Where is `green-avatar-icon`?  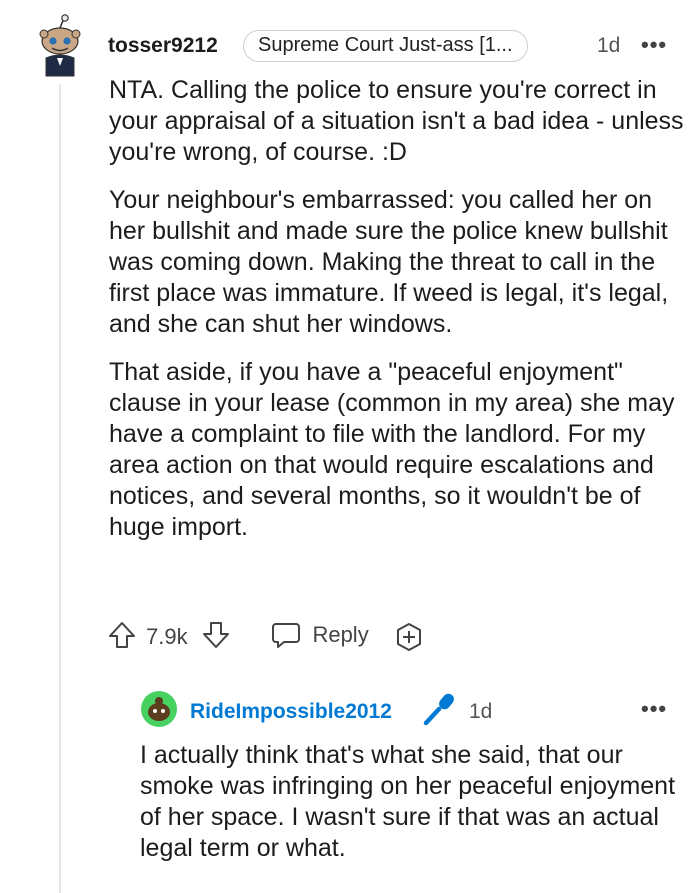 green-avatar-icon is located at coordinates (159, 709).